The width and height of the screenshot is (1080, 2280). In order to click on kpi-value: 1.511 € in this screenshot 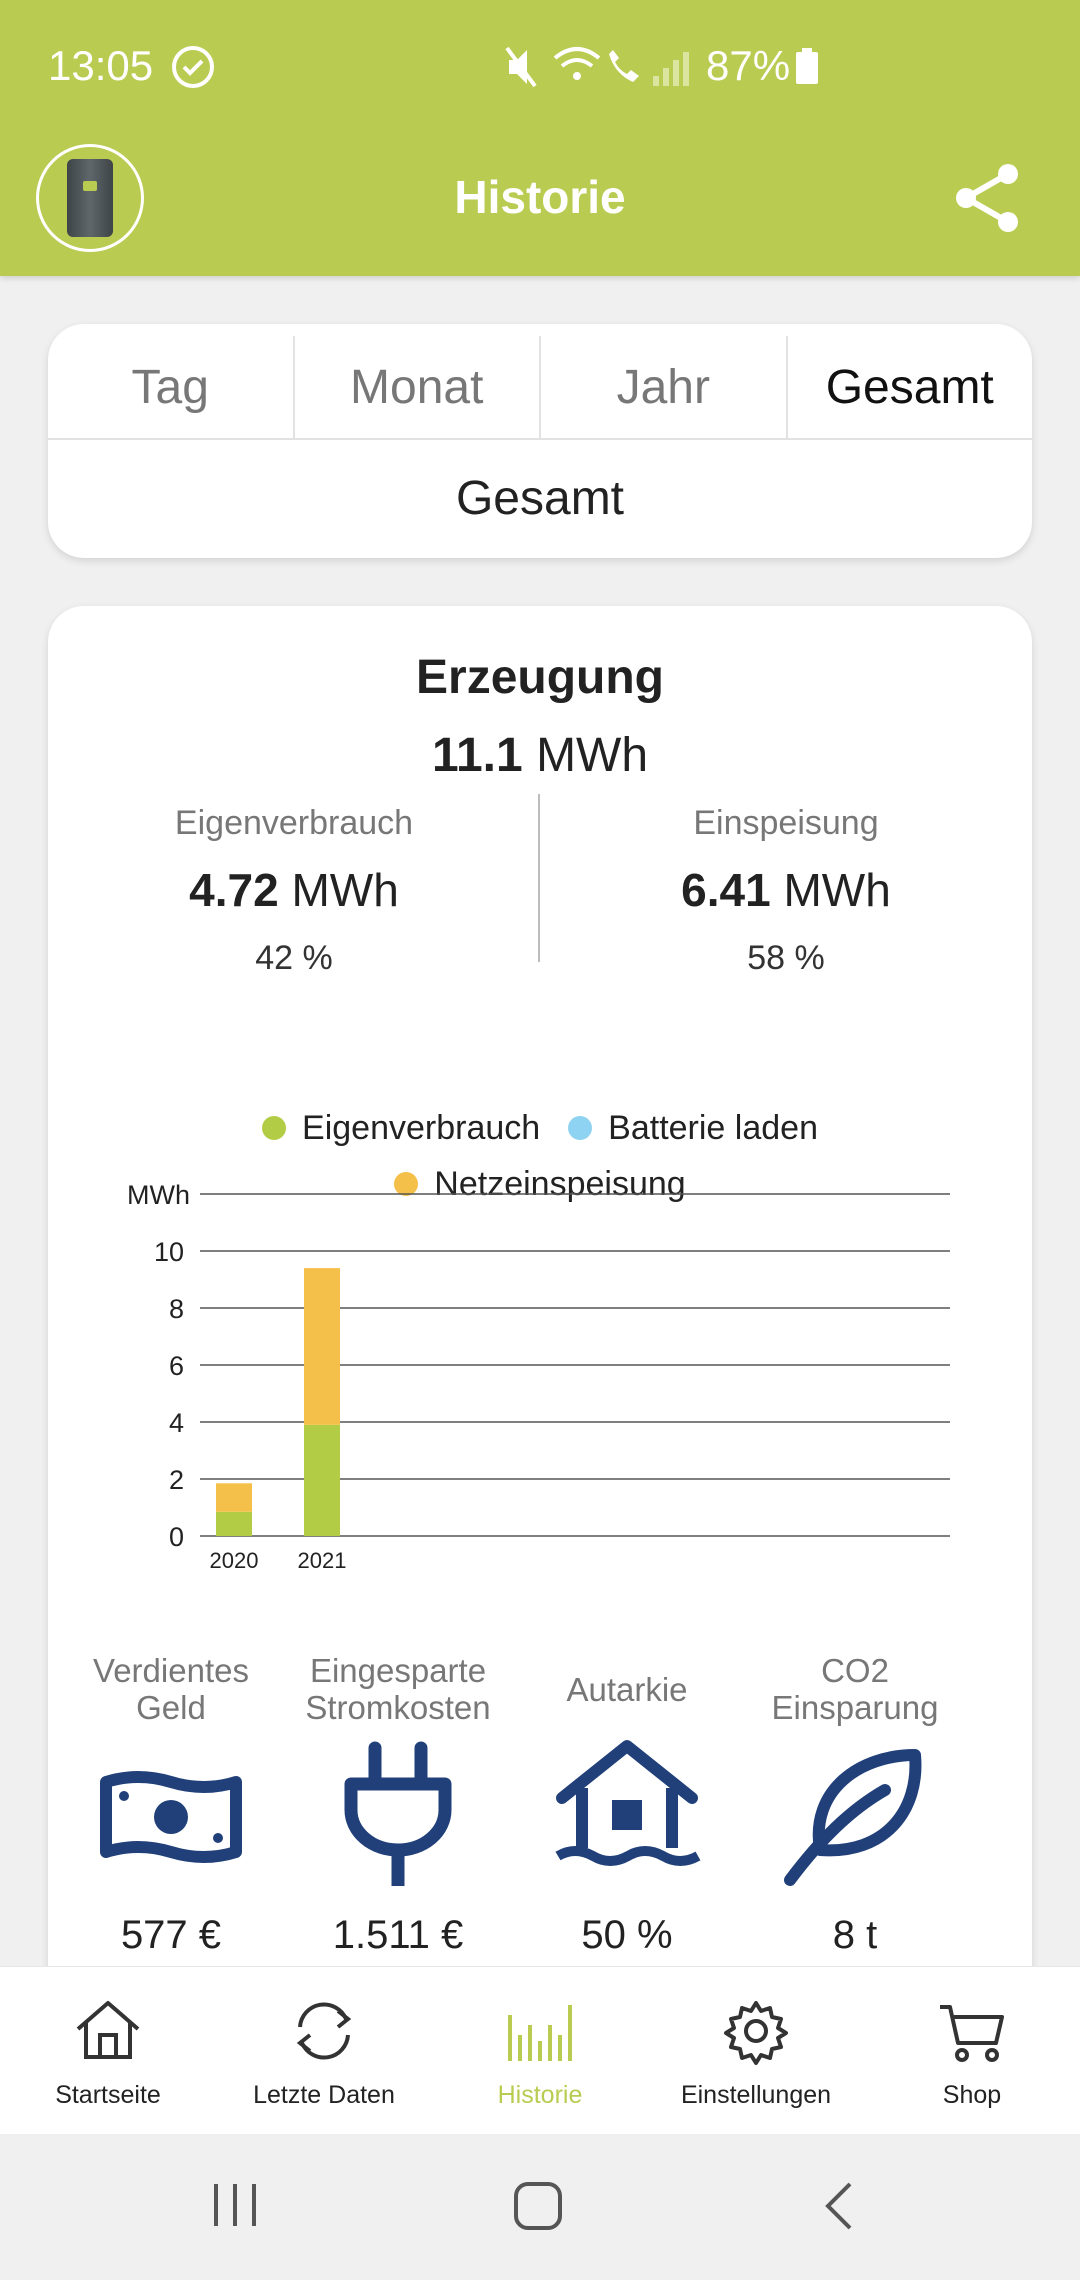, I will do `click(398, 1935)`.